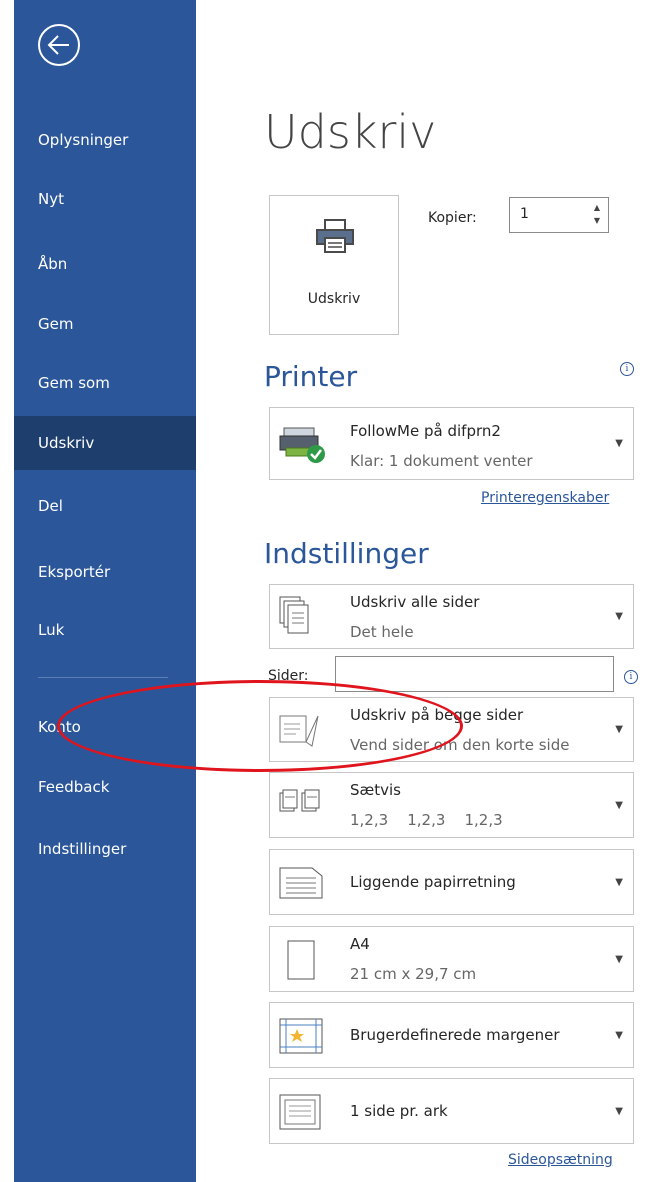 Image resolution: width=667 pixels, height=1182 pixels. Describe the element at coordinates (441, 461) in the screenshot. I see `printer-status: Klar: 1 dokument venter` at that location.